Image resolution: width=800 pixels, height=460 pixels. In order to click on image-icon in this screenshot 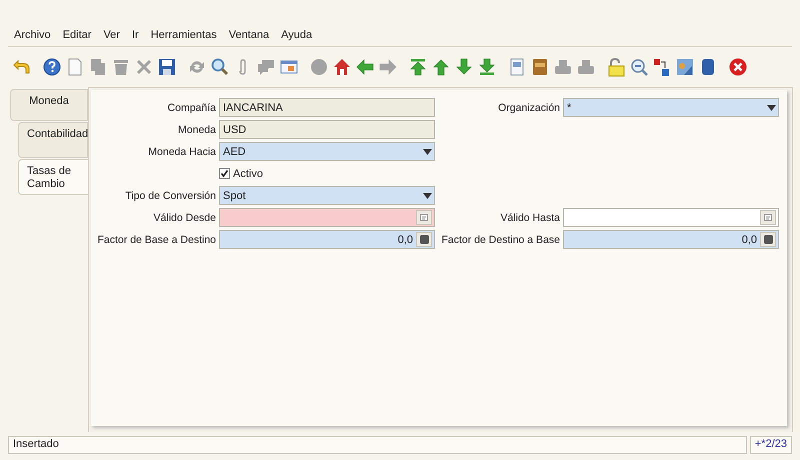, I will do `click(685, 67)`.